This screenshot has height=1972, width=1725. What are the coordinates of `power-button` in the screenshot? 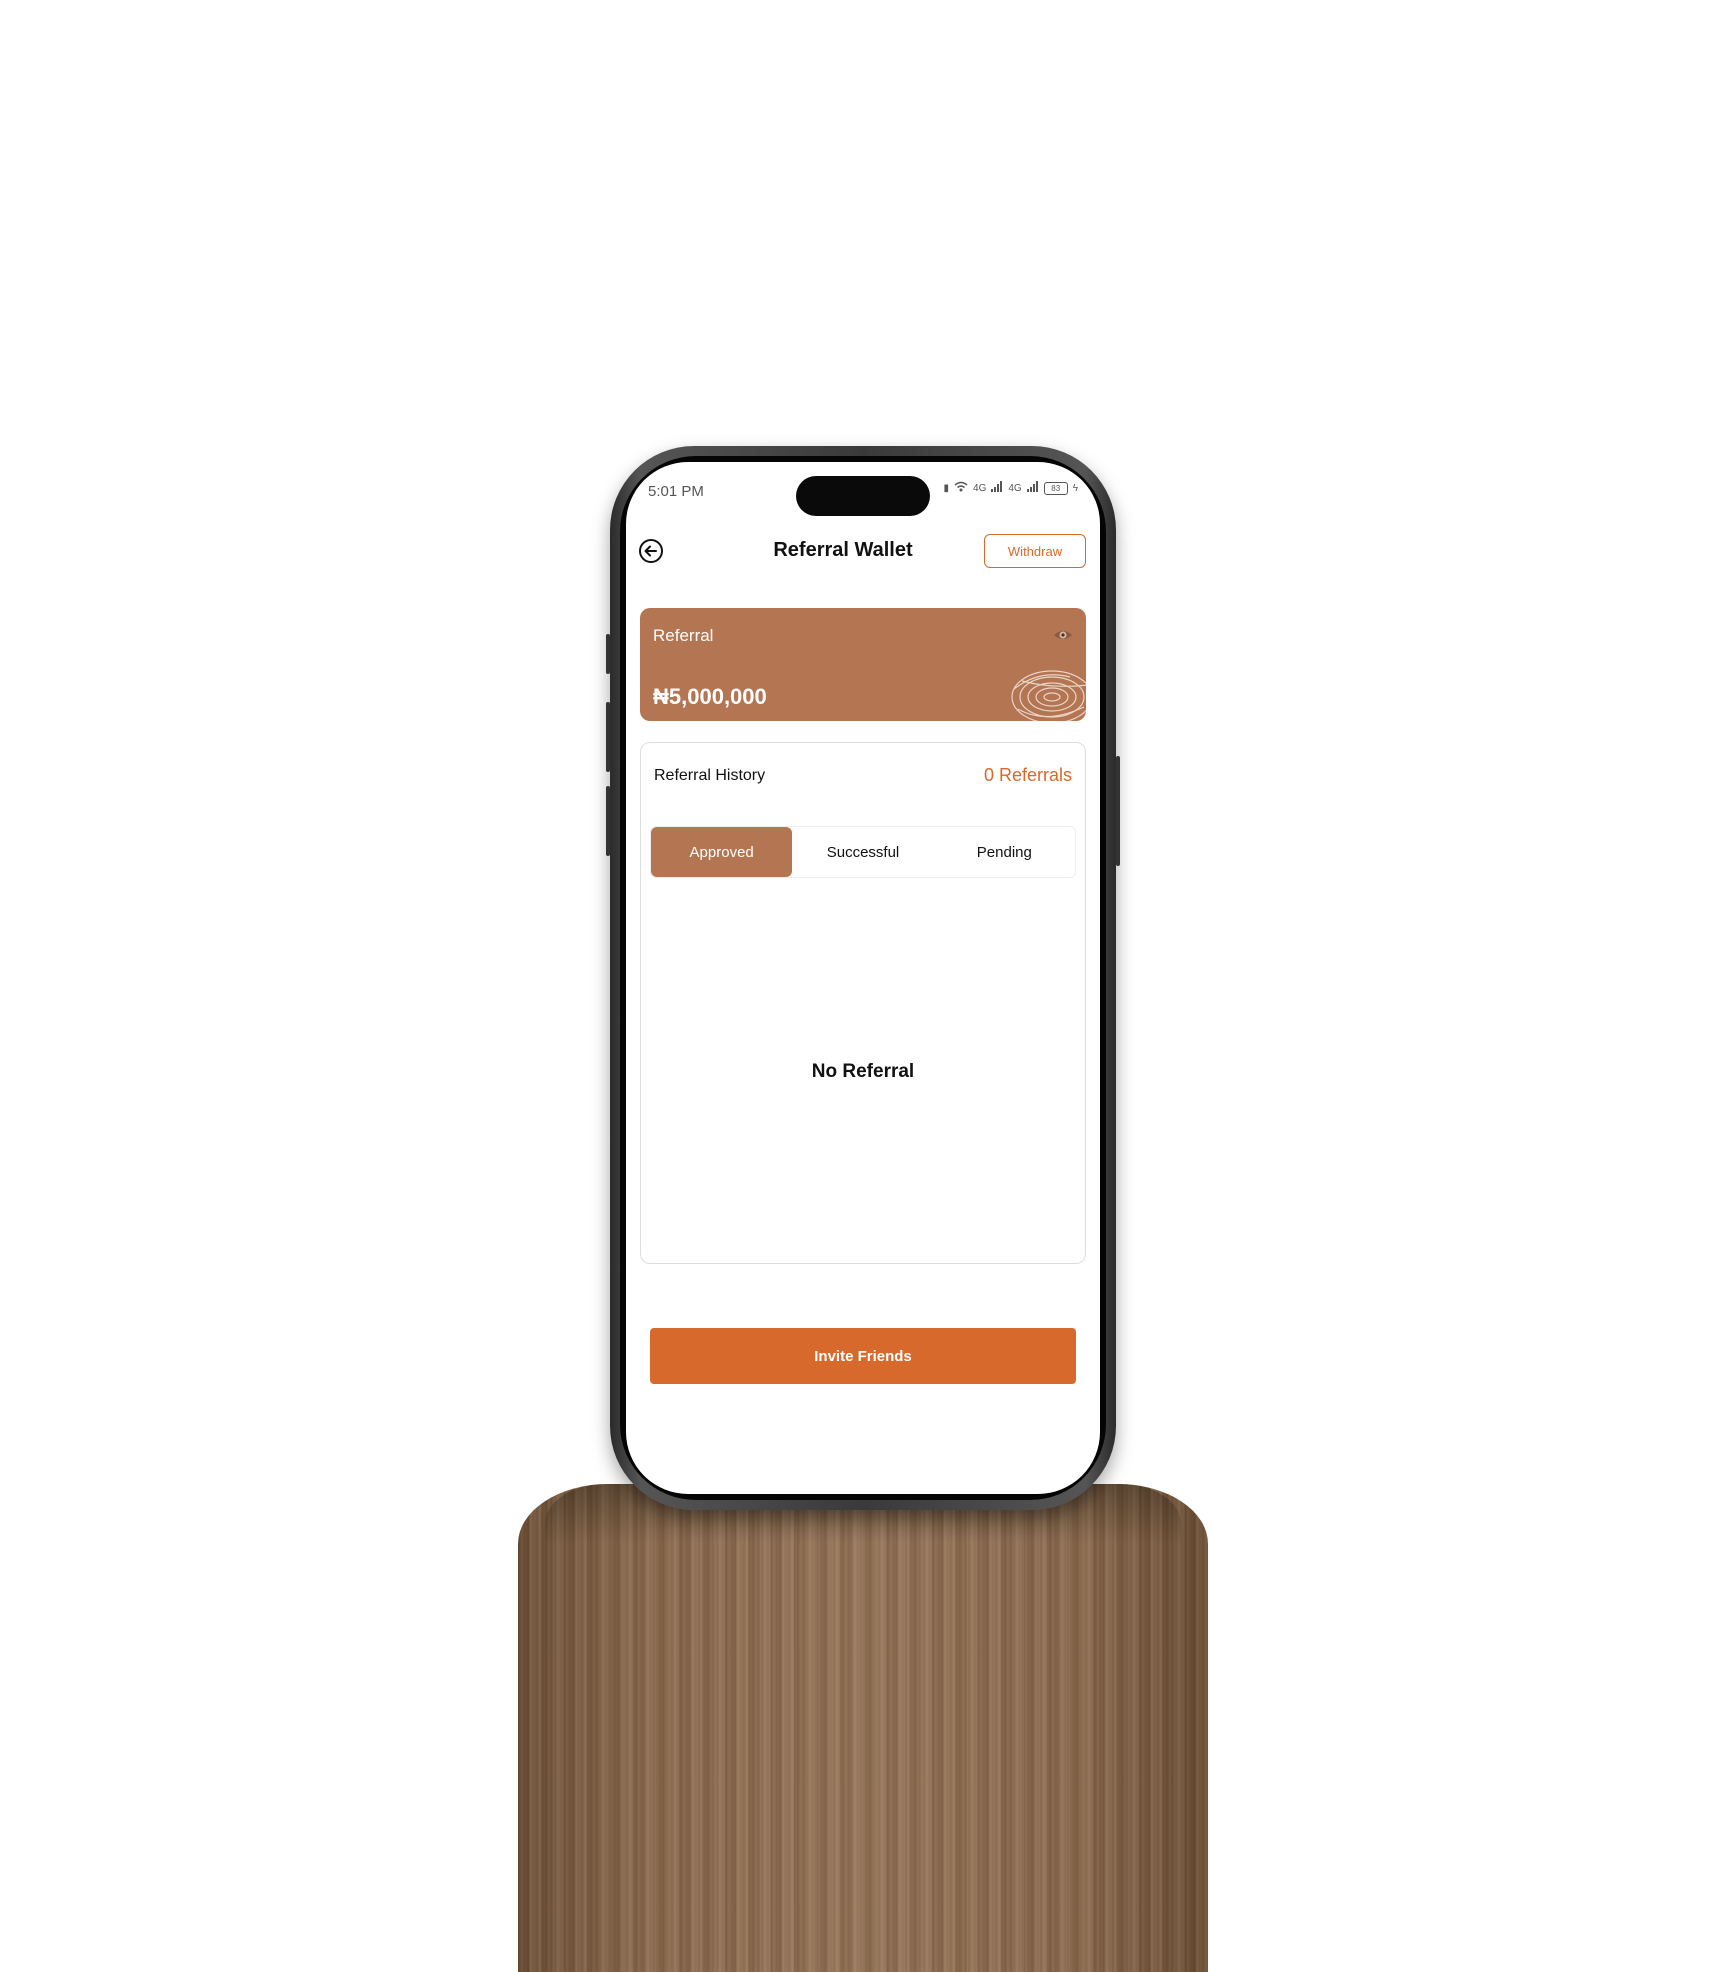 It's located at (1118, 811).